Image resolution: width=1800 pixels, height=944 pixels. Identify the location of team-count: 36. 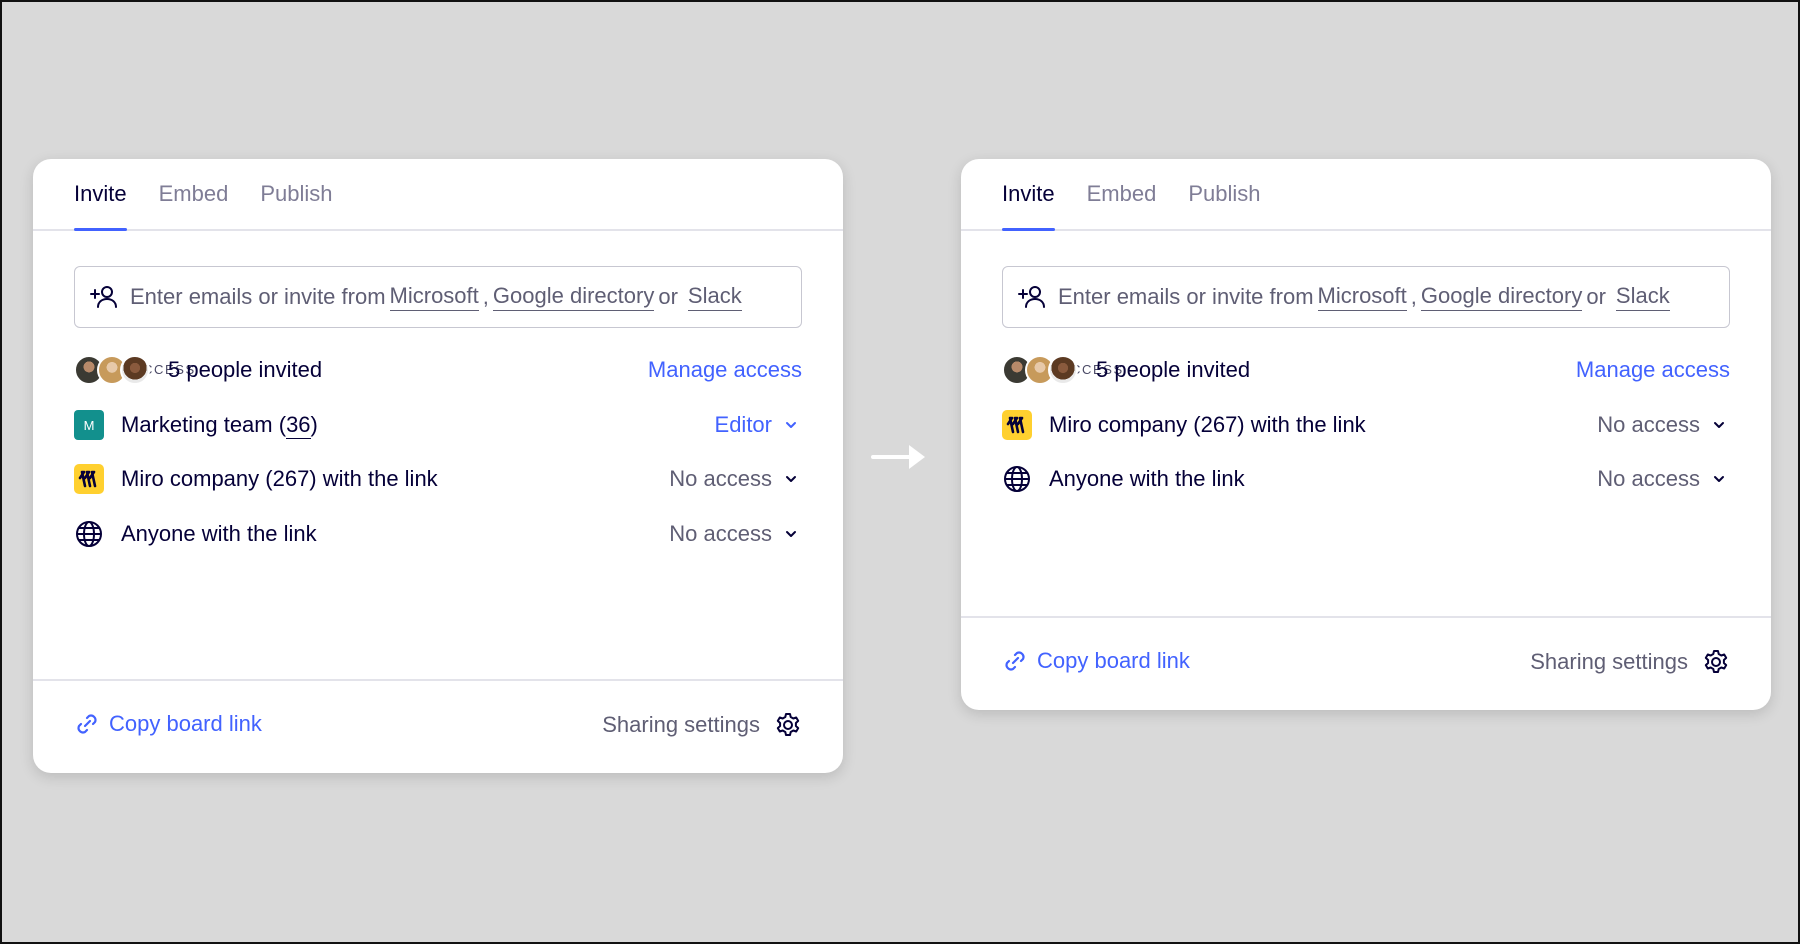
(298, 425).